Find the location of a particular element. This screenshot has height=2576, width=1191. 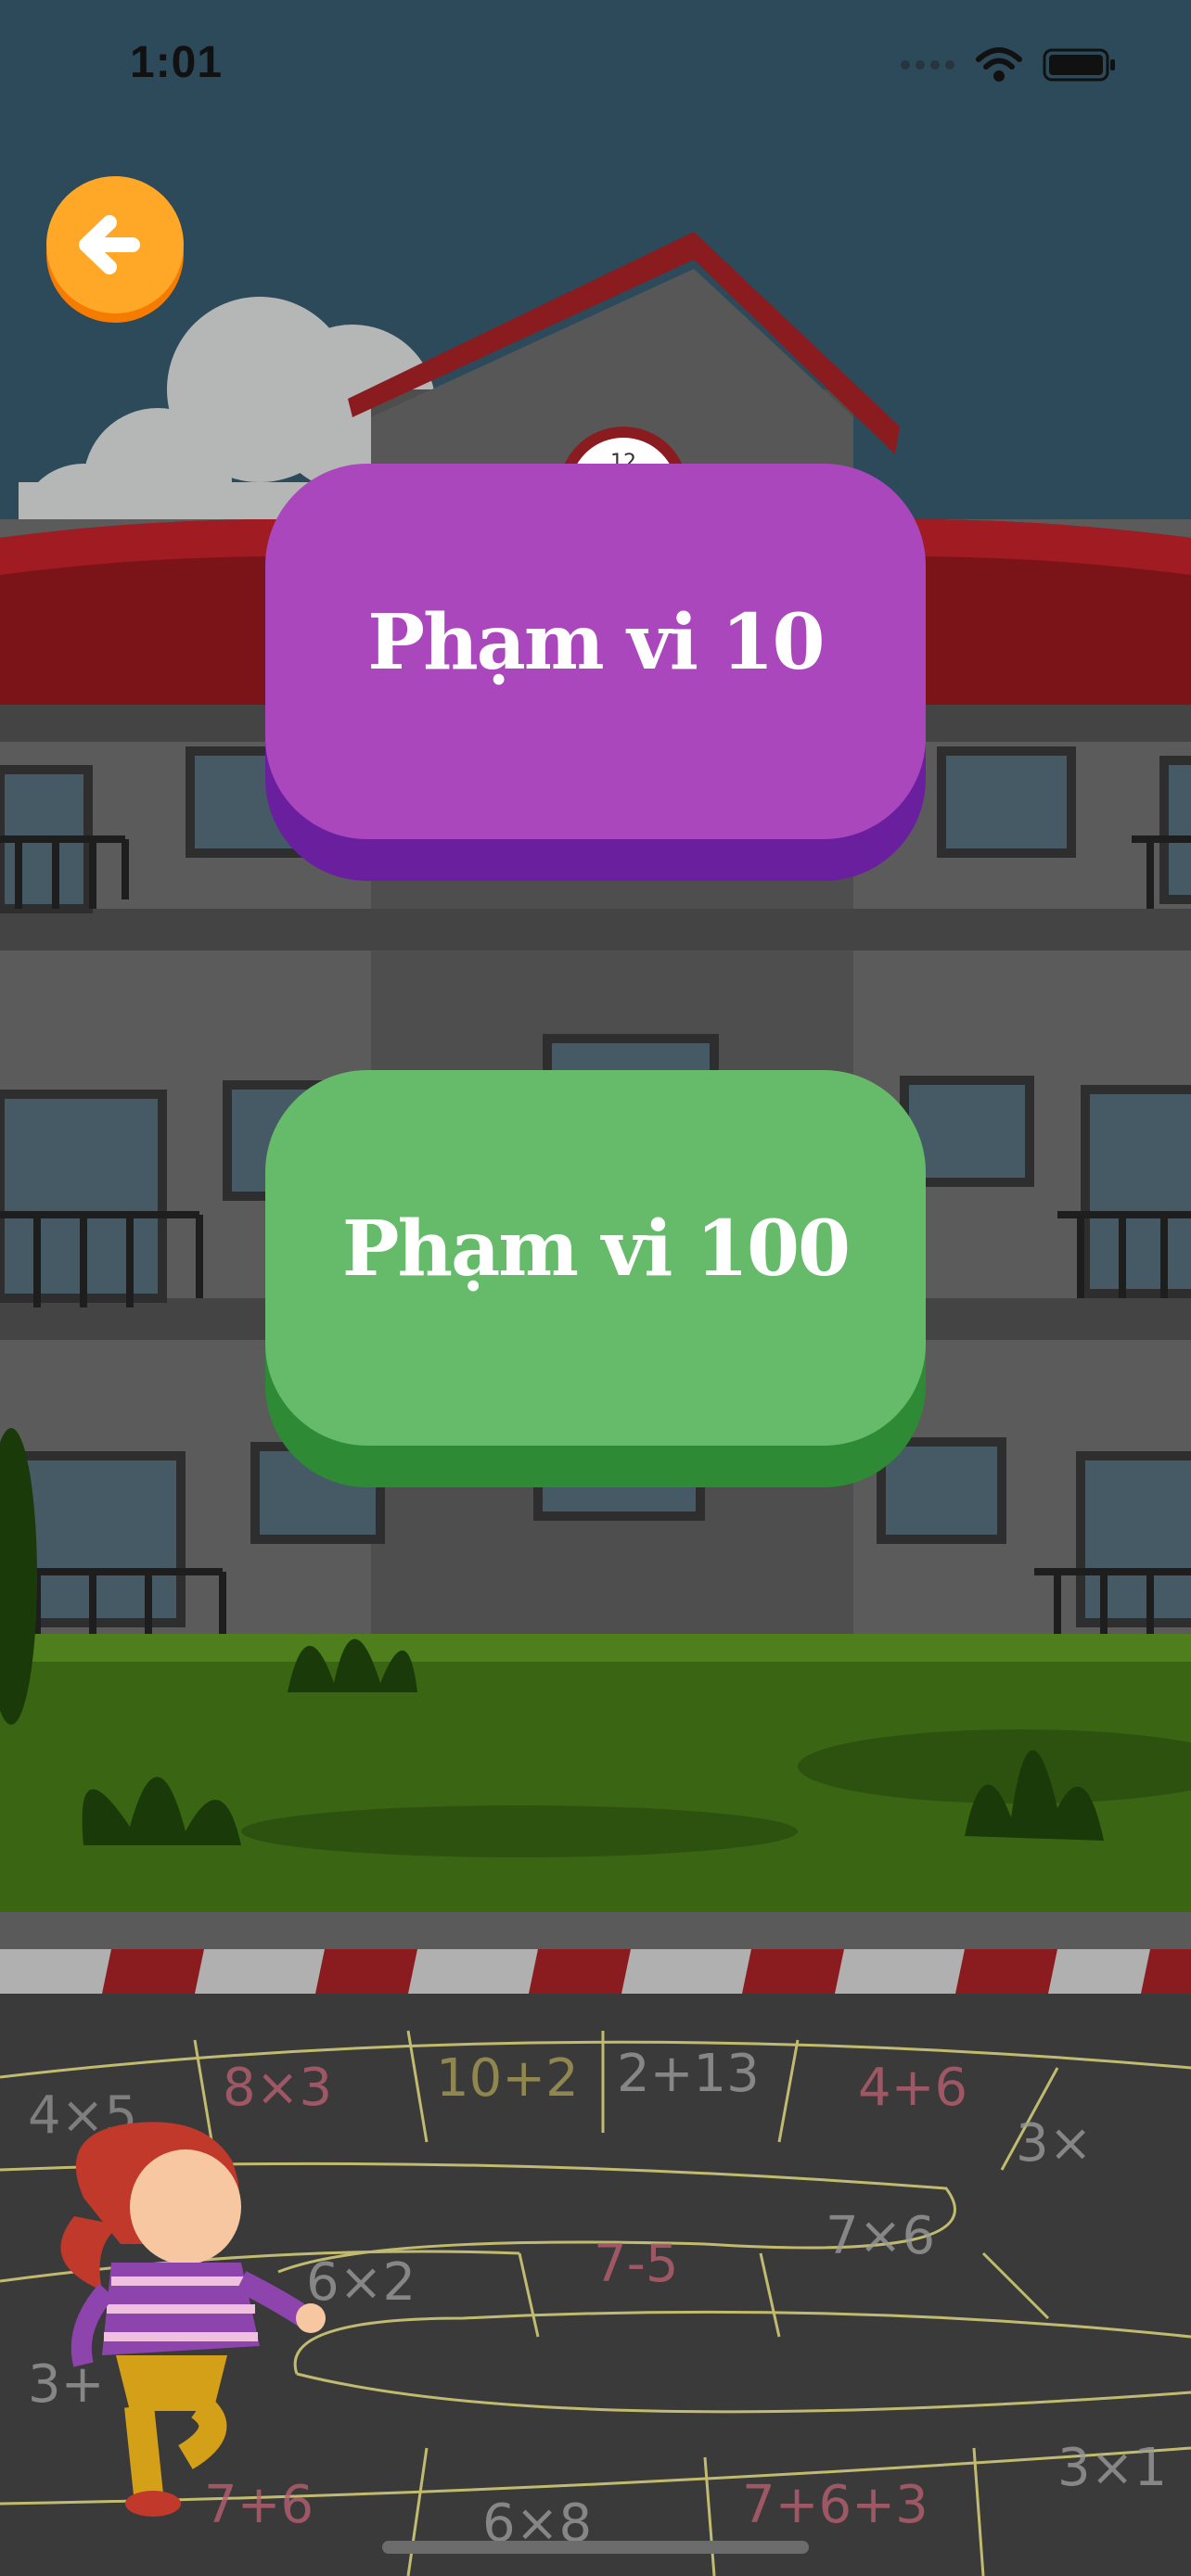

chalk-text: 3+ is located at coordinates (66, 2384).